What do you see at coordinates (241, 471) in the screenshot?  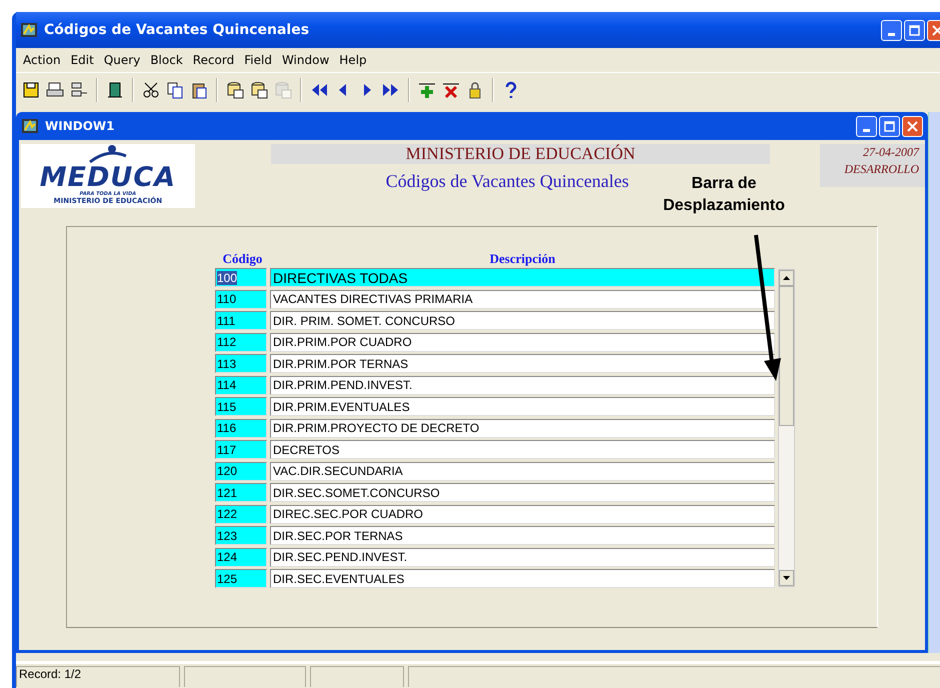 I see `code-field: 120` at bounding box center [241, 471].